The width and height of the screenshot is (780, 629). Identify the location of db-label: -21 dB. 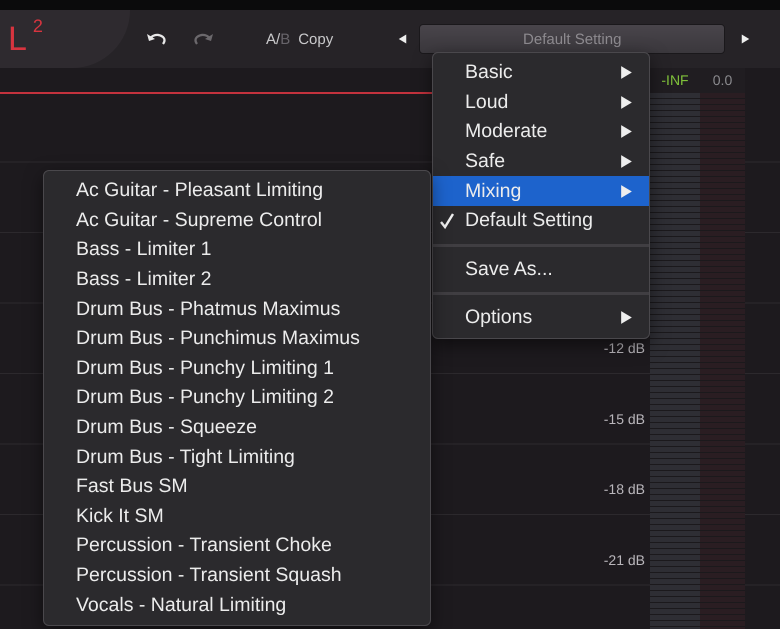
(624, 560).